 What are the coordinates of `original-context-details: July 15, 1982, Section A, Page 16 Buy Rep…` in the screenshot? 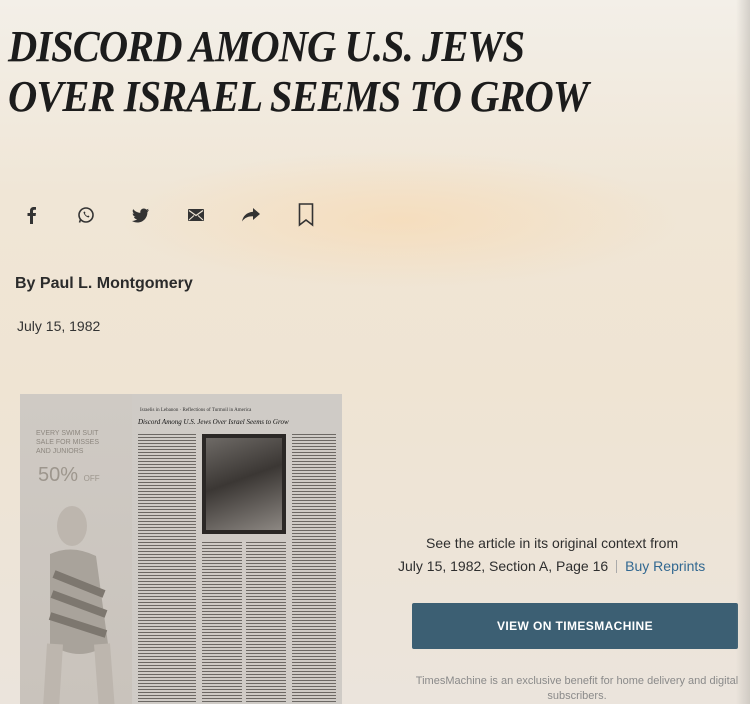 It's located at (568, 566).